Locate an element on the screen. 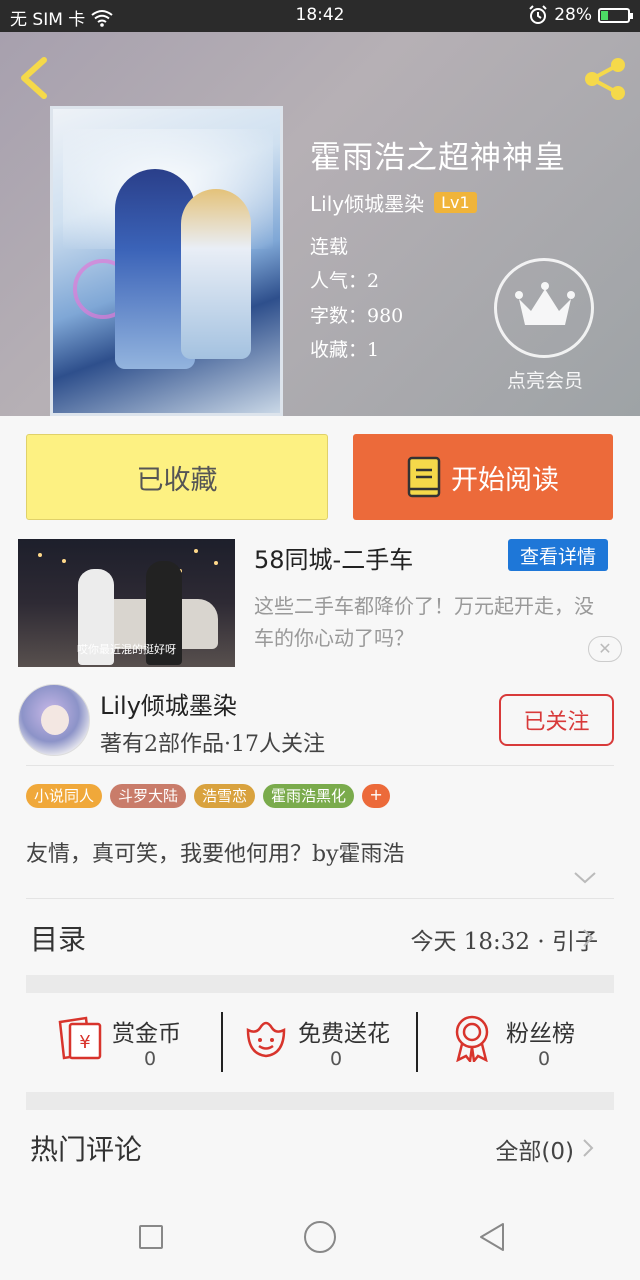  start-reading-button: 开始阅读 is located at coordinates (483, 477).